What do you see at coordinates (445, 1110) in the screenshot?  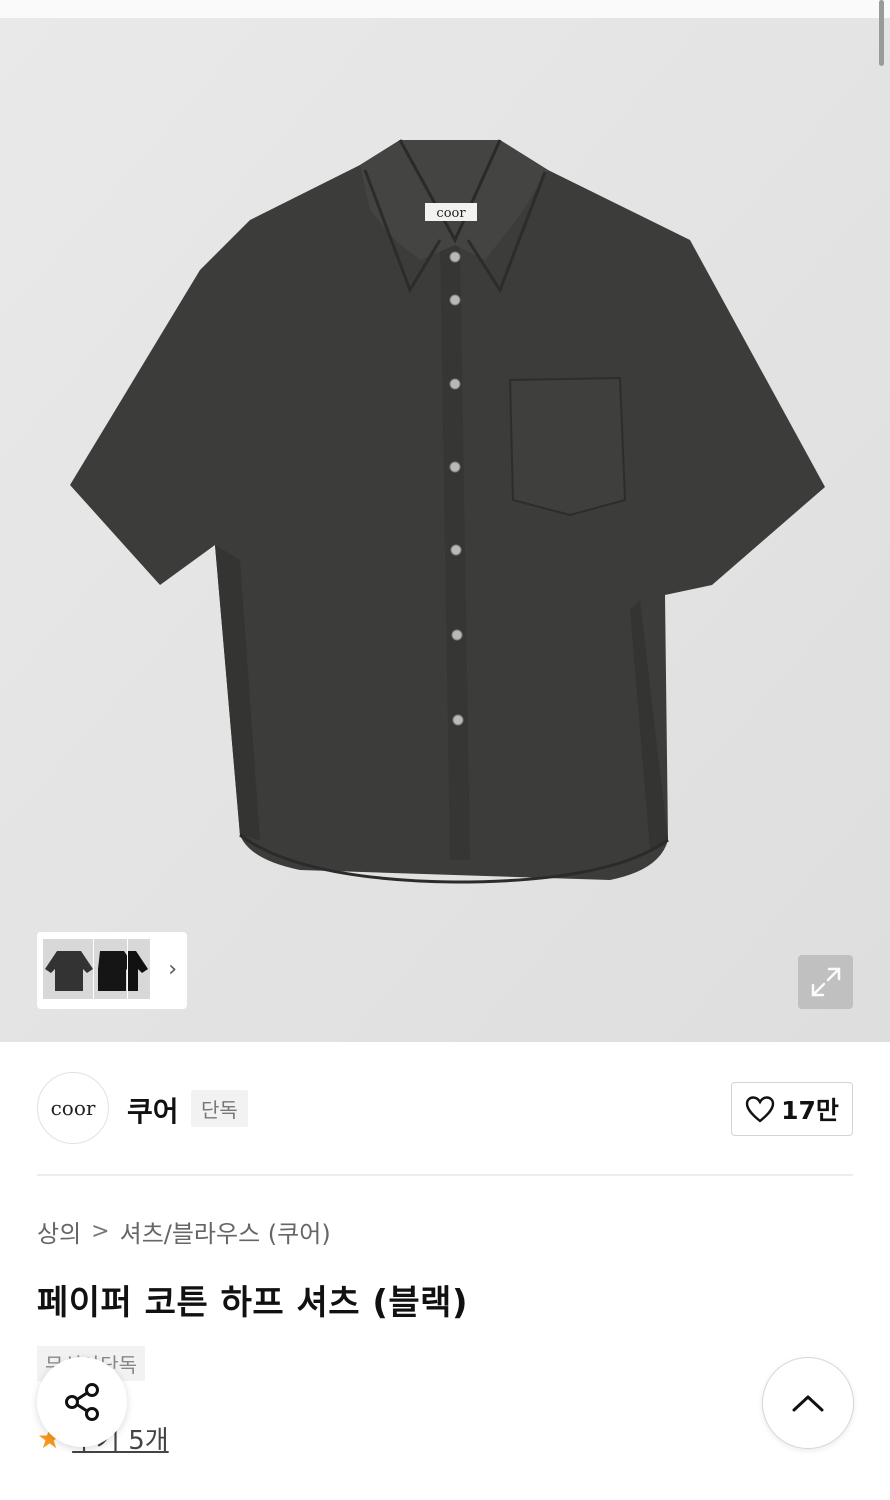 I see `brand-row: coor 쿠어 단독 17만` at bounding box center [445, 1110].